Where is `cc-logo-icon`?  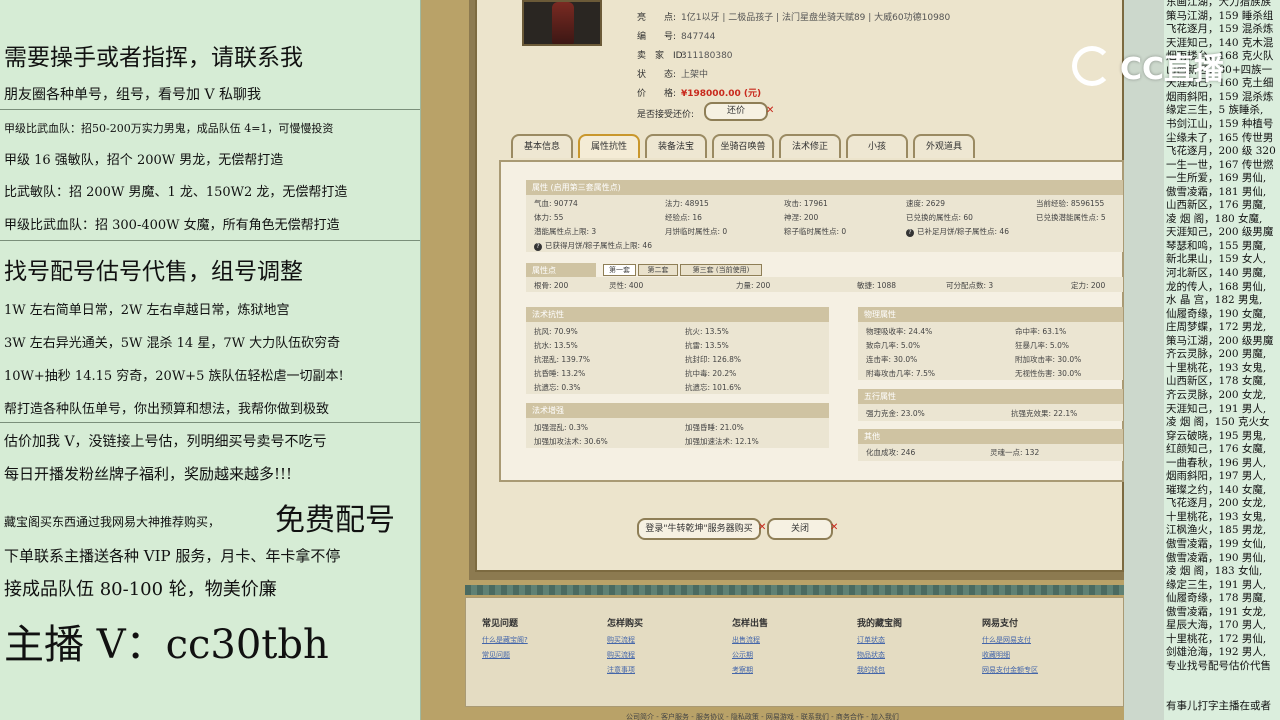 cc-logo-icon is located at coordinates (1092, 66).